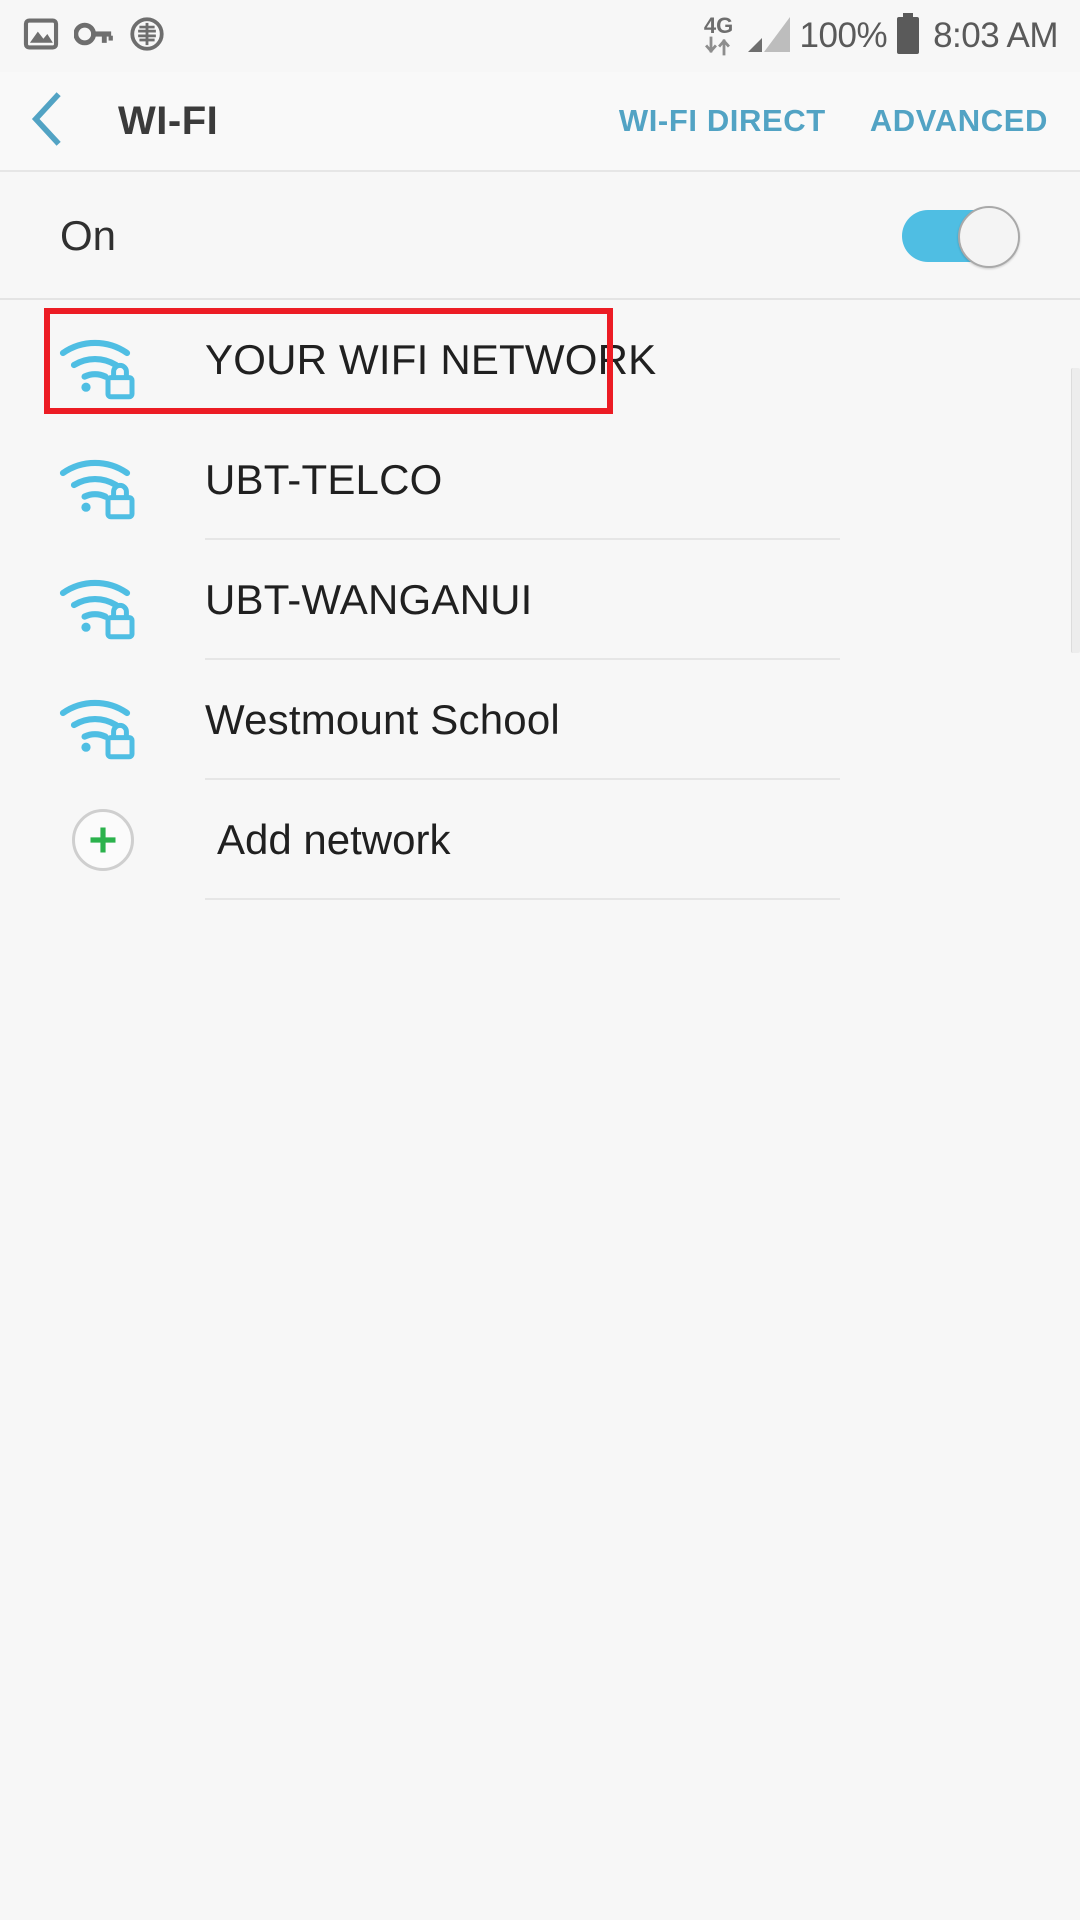  What do you see at coordinates (722, 121) in the screenshot?
I see `wifi-direct-button: WI-FI DIRECT` at bounding box center [722, 121].